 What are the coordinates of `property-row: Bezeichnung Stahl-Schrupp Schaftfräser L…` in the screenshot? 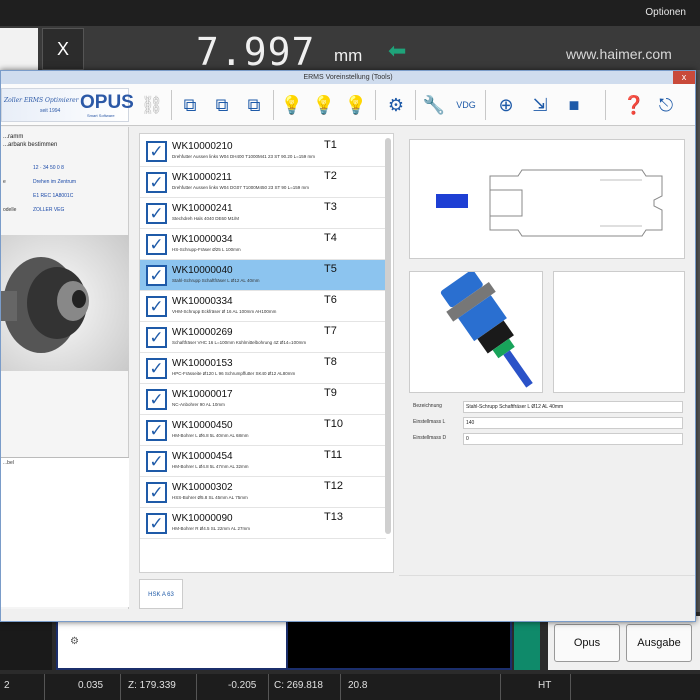 It's located at (547, 407).